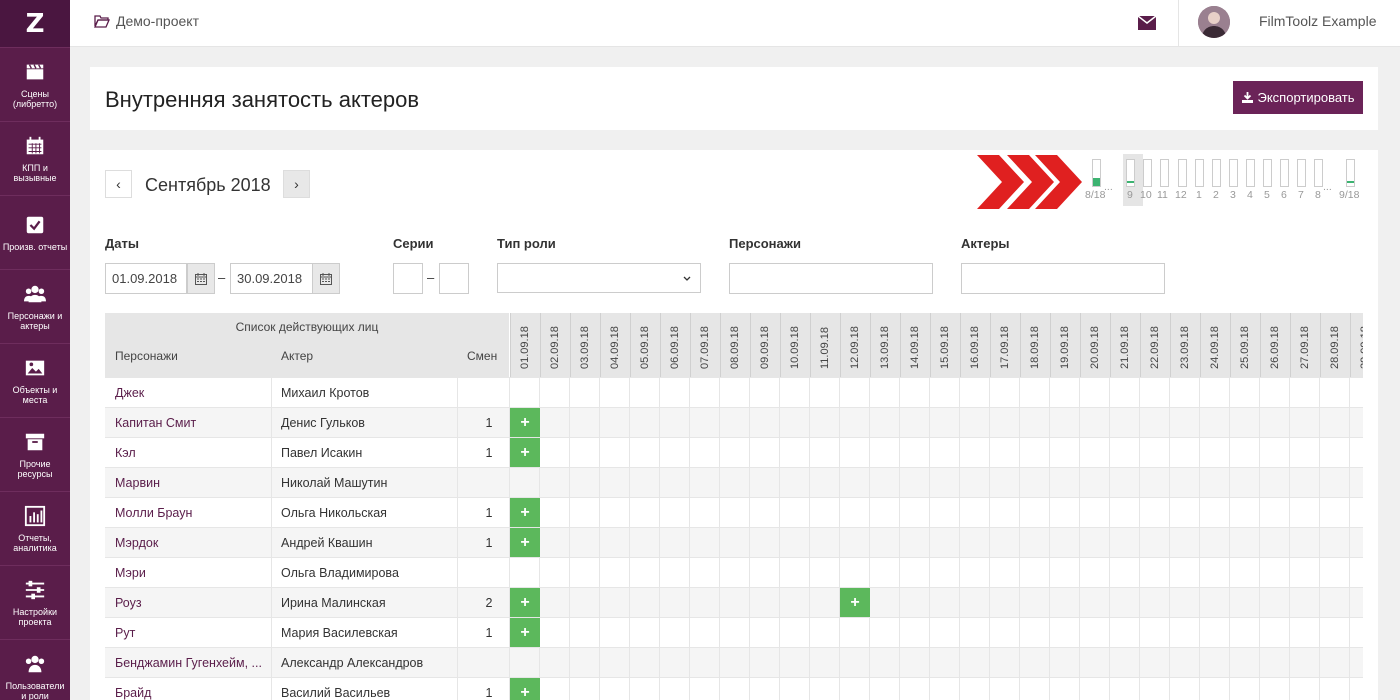  Describe the element at coordinates (1233, 180) in the screenshot. I see `timeline-month: 3` at that location.